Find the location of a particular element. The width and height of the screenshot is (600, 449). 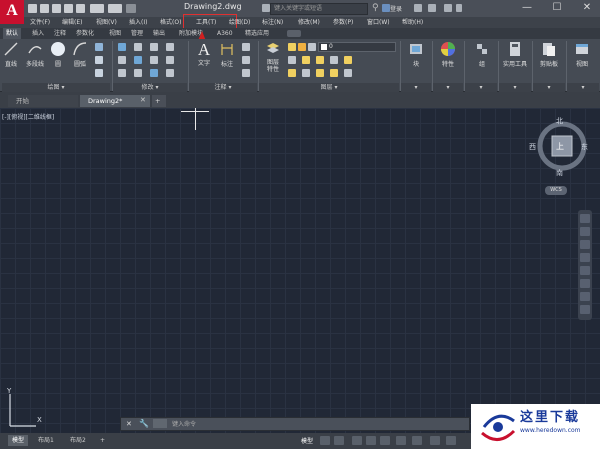

steering-wheel-icon is located at coordinates (585, 218).